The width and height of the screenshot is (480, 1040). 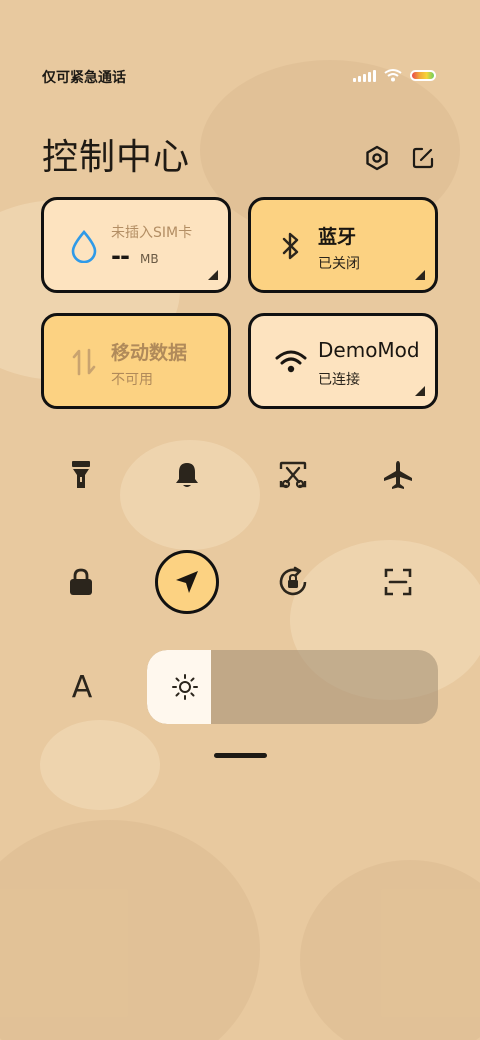 I want to click on rotation-lock-toggle, so click(x=293, y=582).